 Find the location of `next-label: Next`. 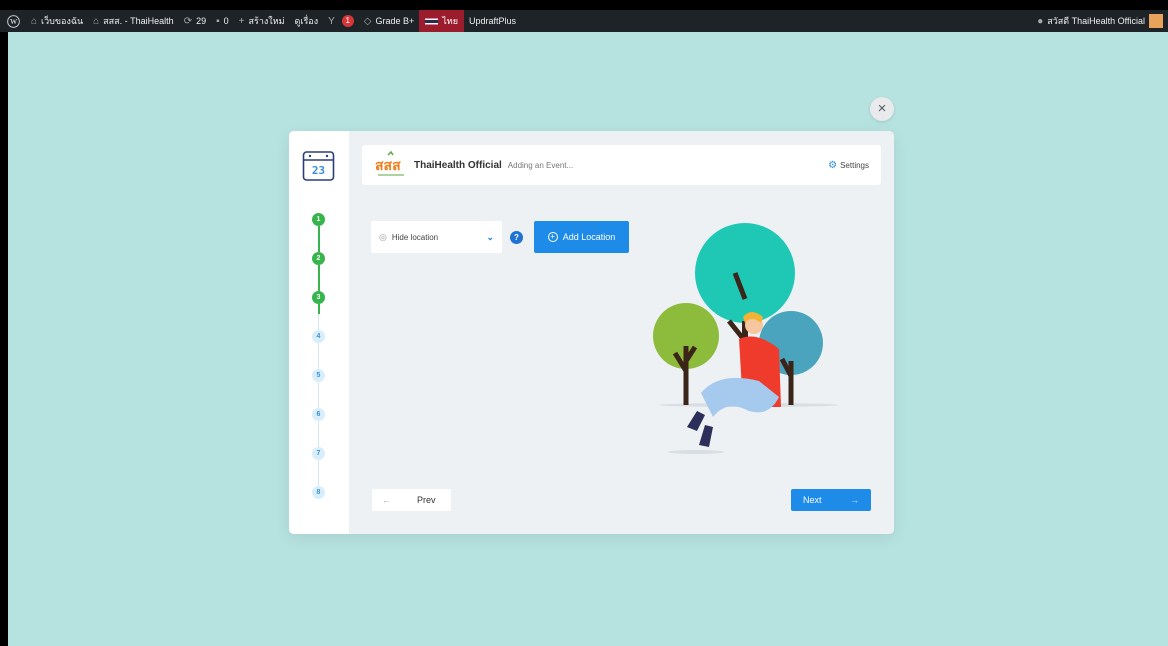

next-label: Next is located at coordinates (812, 500).